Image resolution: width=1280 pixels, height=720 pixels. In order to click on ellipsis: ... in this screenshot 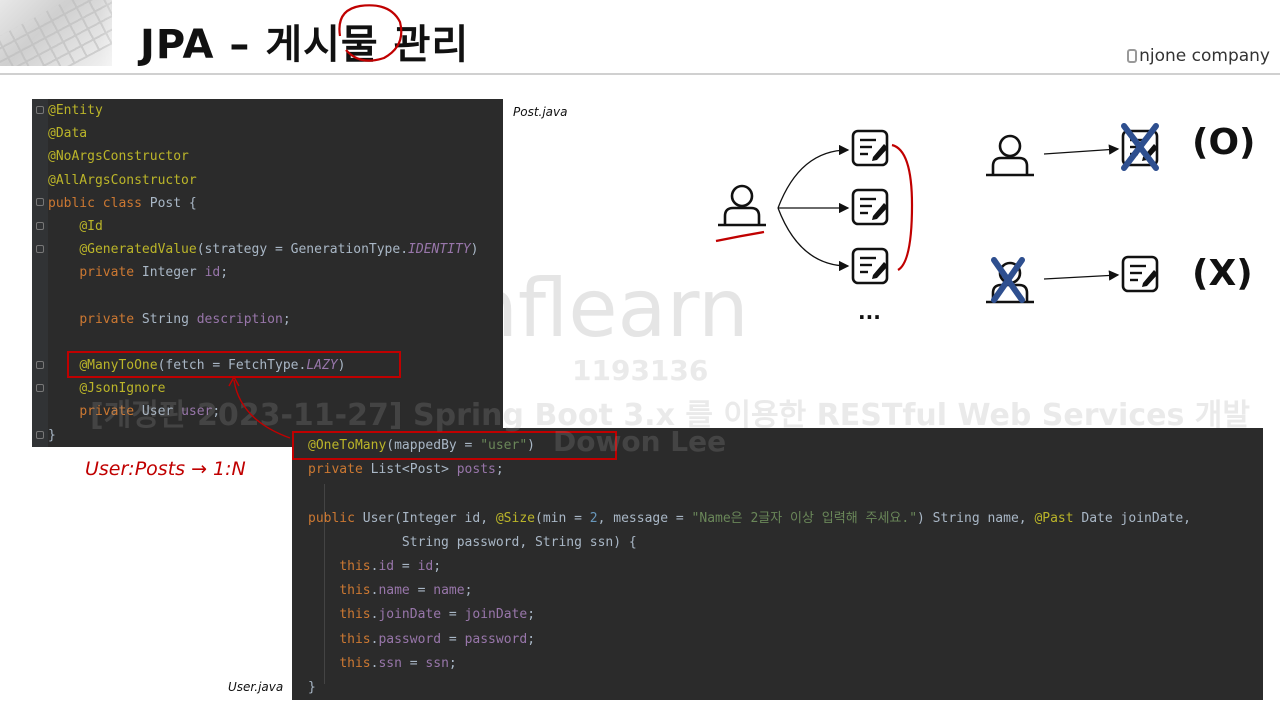, I will do `click(869, 312)`.